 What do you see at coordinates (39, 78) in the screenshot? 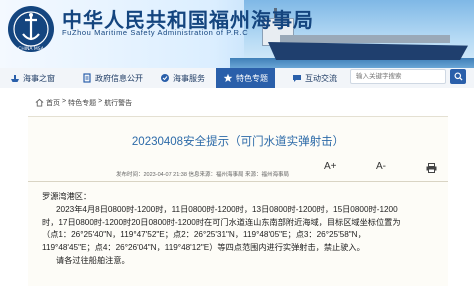
I see `nav-label: 海事之窗` at bounding box center [39, 78].